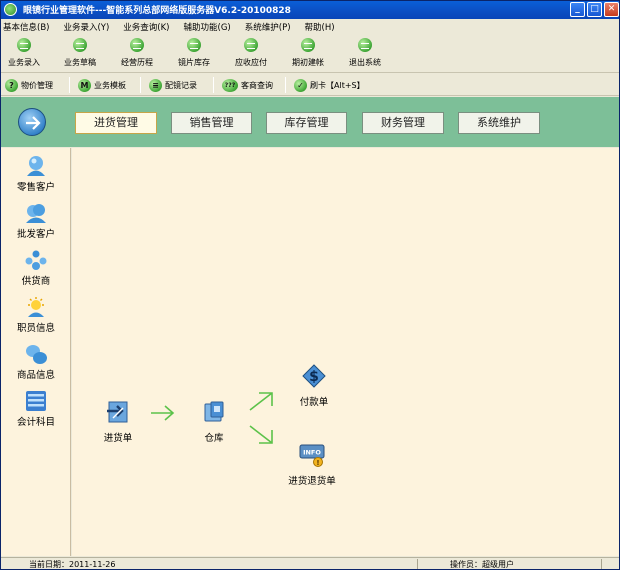 The image size is (620, 570). I want to click on price-management-button: ? 物价管理, so click(29, 85).